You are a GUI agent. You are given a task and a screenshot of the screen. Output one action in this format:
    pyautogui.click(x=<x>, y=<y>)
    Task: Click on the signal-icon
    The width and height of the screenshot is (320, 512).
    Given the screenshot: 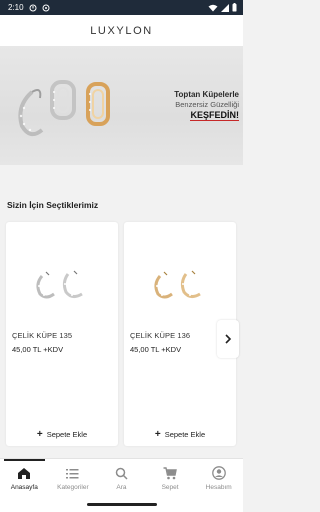 What is the action you would take?
    pyautogui.click(x=225, y=7)
    